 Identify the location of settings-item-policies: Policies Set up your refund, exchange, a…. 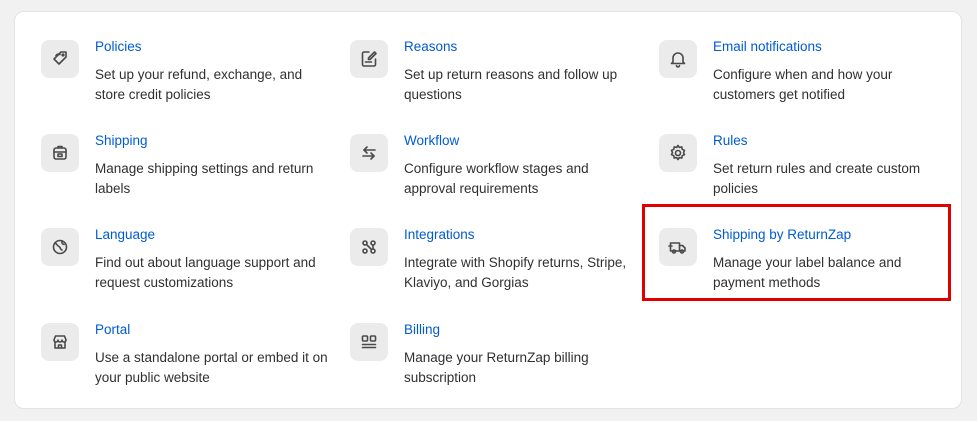
(186, 74).